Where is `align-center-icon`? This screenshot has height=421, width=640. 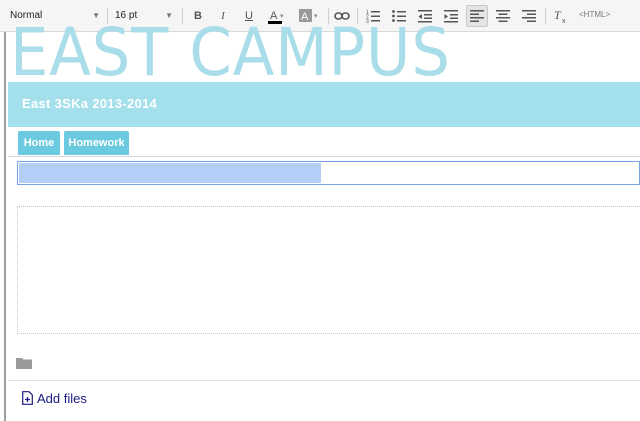 align-center-icon is located at coordinates (503, 16).